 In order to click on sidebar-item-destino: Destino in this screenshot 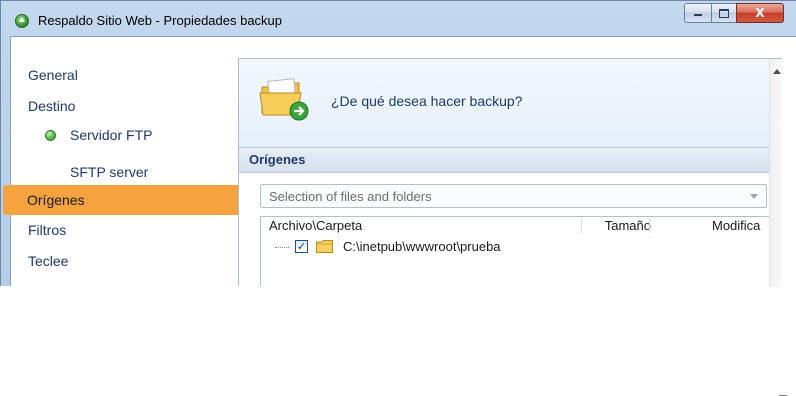, I will do `click(126, 106)`.